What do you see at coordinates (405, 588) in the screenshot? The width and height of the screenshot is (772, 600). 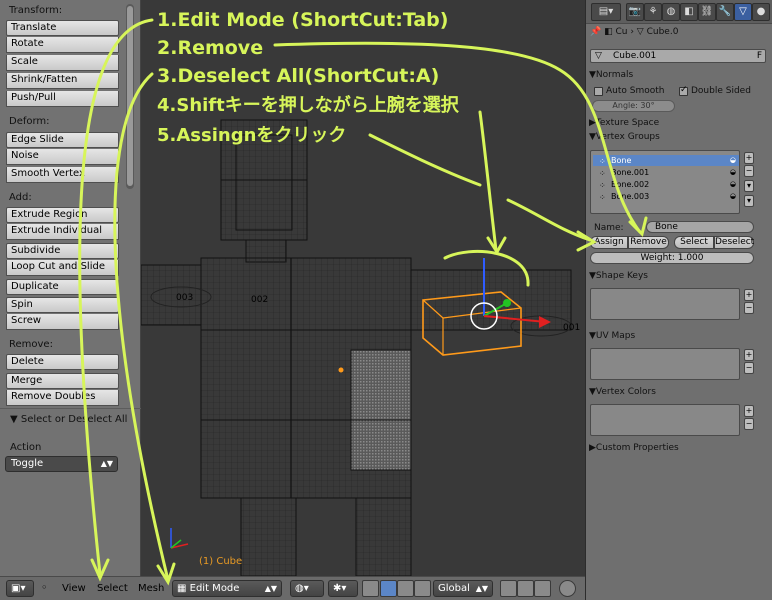 I see `rotate-manipulator-icon` at bounding box center [405, 588].